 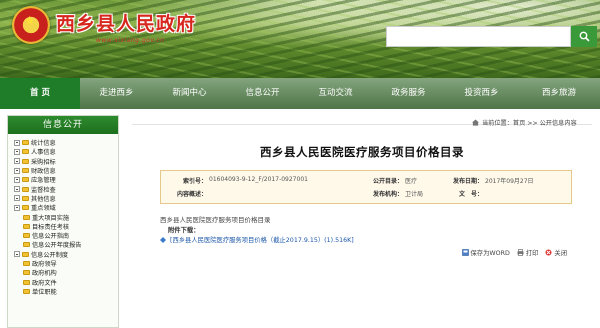 What do you see at coordinates (31, 25) in the screenshot?
I see `national-emblem-icon` at bounding box center [31, 25].